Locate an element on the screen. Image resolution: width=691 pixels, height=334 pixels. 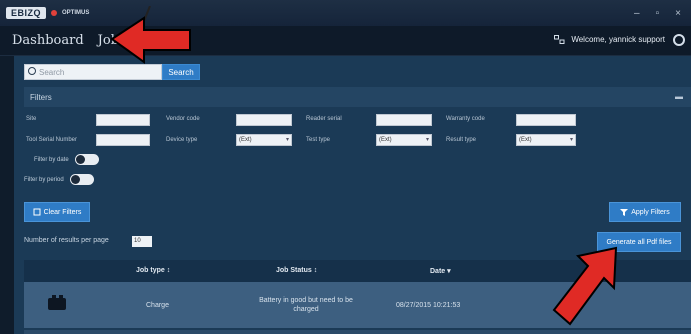
minimize-icon: – is located at coordinates (637, 13).